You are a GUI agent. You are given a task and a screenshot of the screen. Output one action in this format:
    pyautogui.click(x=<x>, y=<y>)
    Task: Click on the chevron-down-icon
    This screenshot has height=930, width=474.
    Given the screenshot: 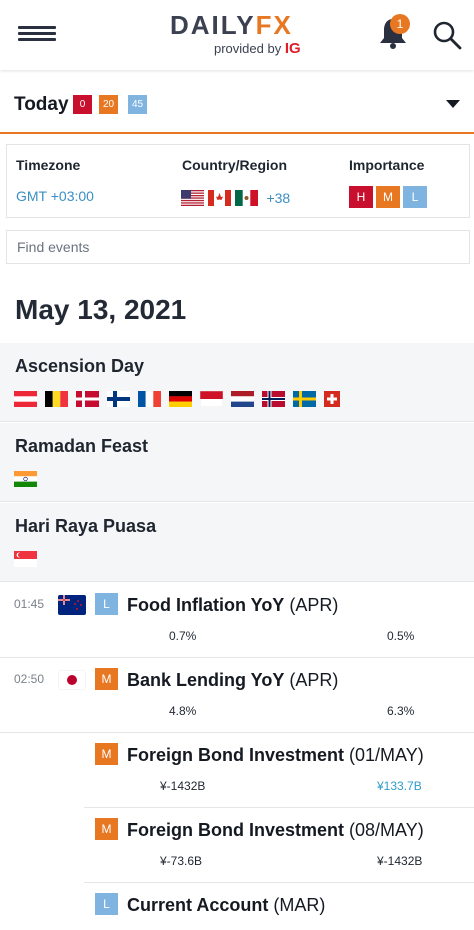 What is the action you would take?
    pyautogui.click(x=453, y=104)
    